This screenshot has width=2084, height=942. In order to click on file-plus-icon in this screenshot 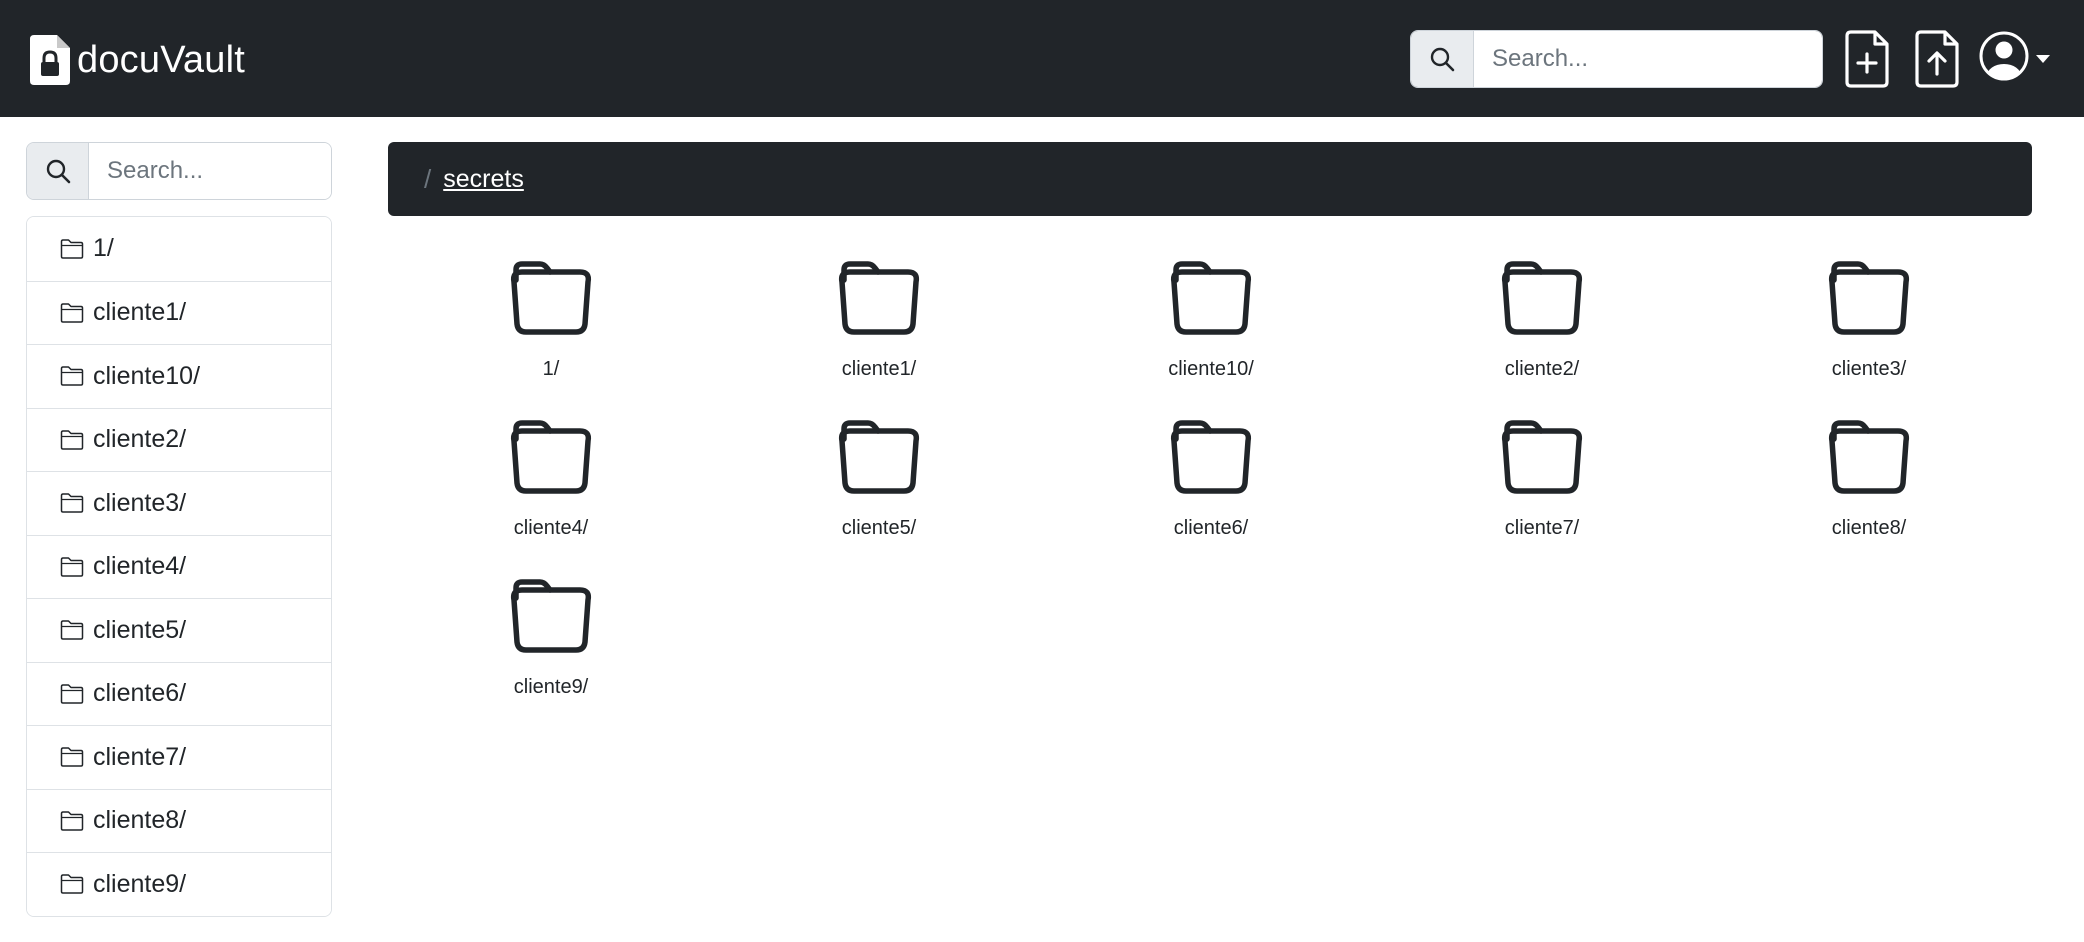, I will do `click(1867, 59)`.